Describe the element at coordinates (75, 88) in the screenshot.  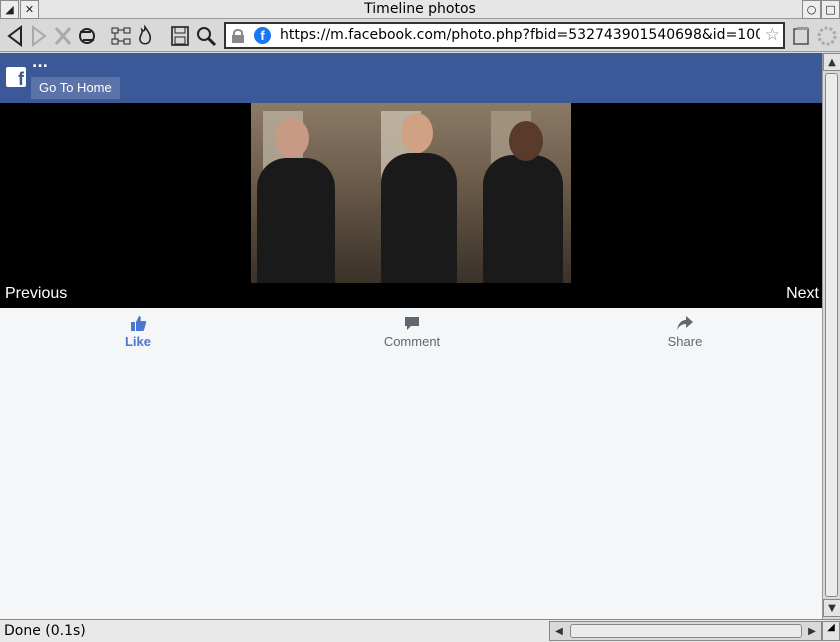
I see `go-to-home-button: Go To Home` at that location.